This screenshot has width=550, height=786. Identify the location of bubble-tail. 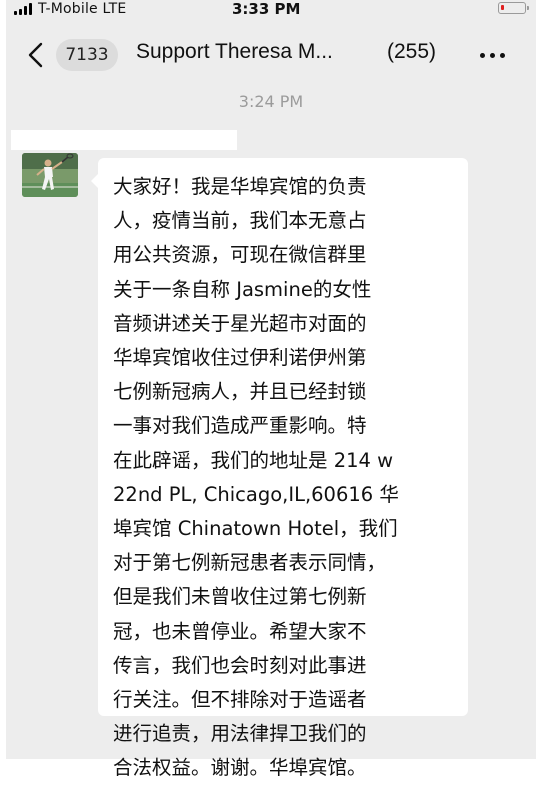
(94, 181).